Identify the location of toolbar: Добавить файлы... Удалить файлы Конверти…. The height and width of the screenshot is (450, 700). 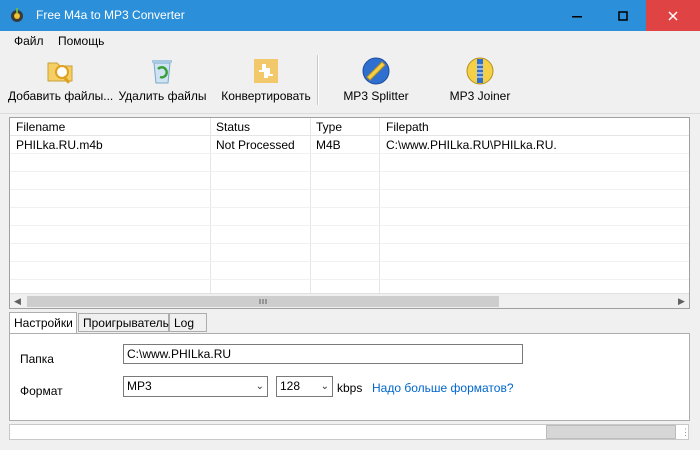
(350, 82).